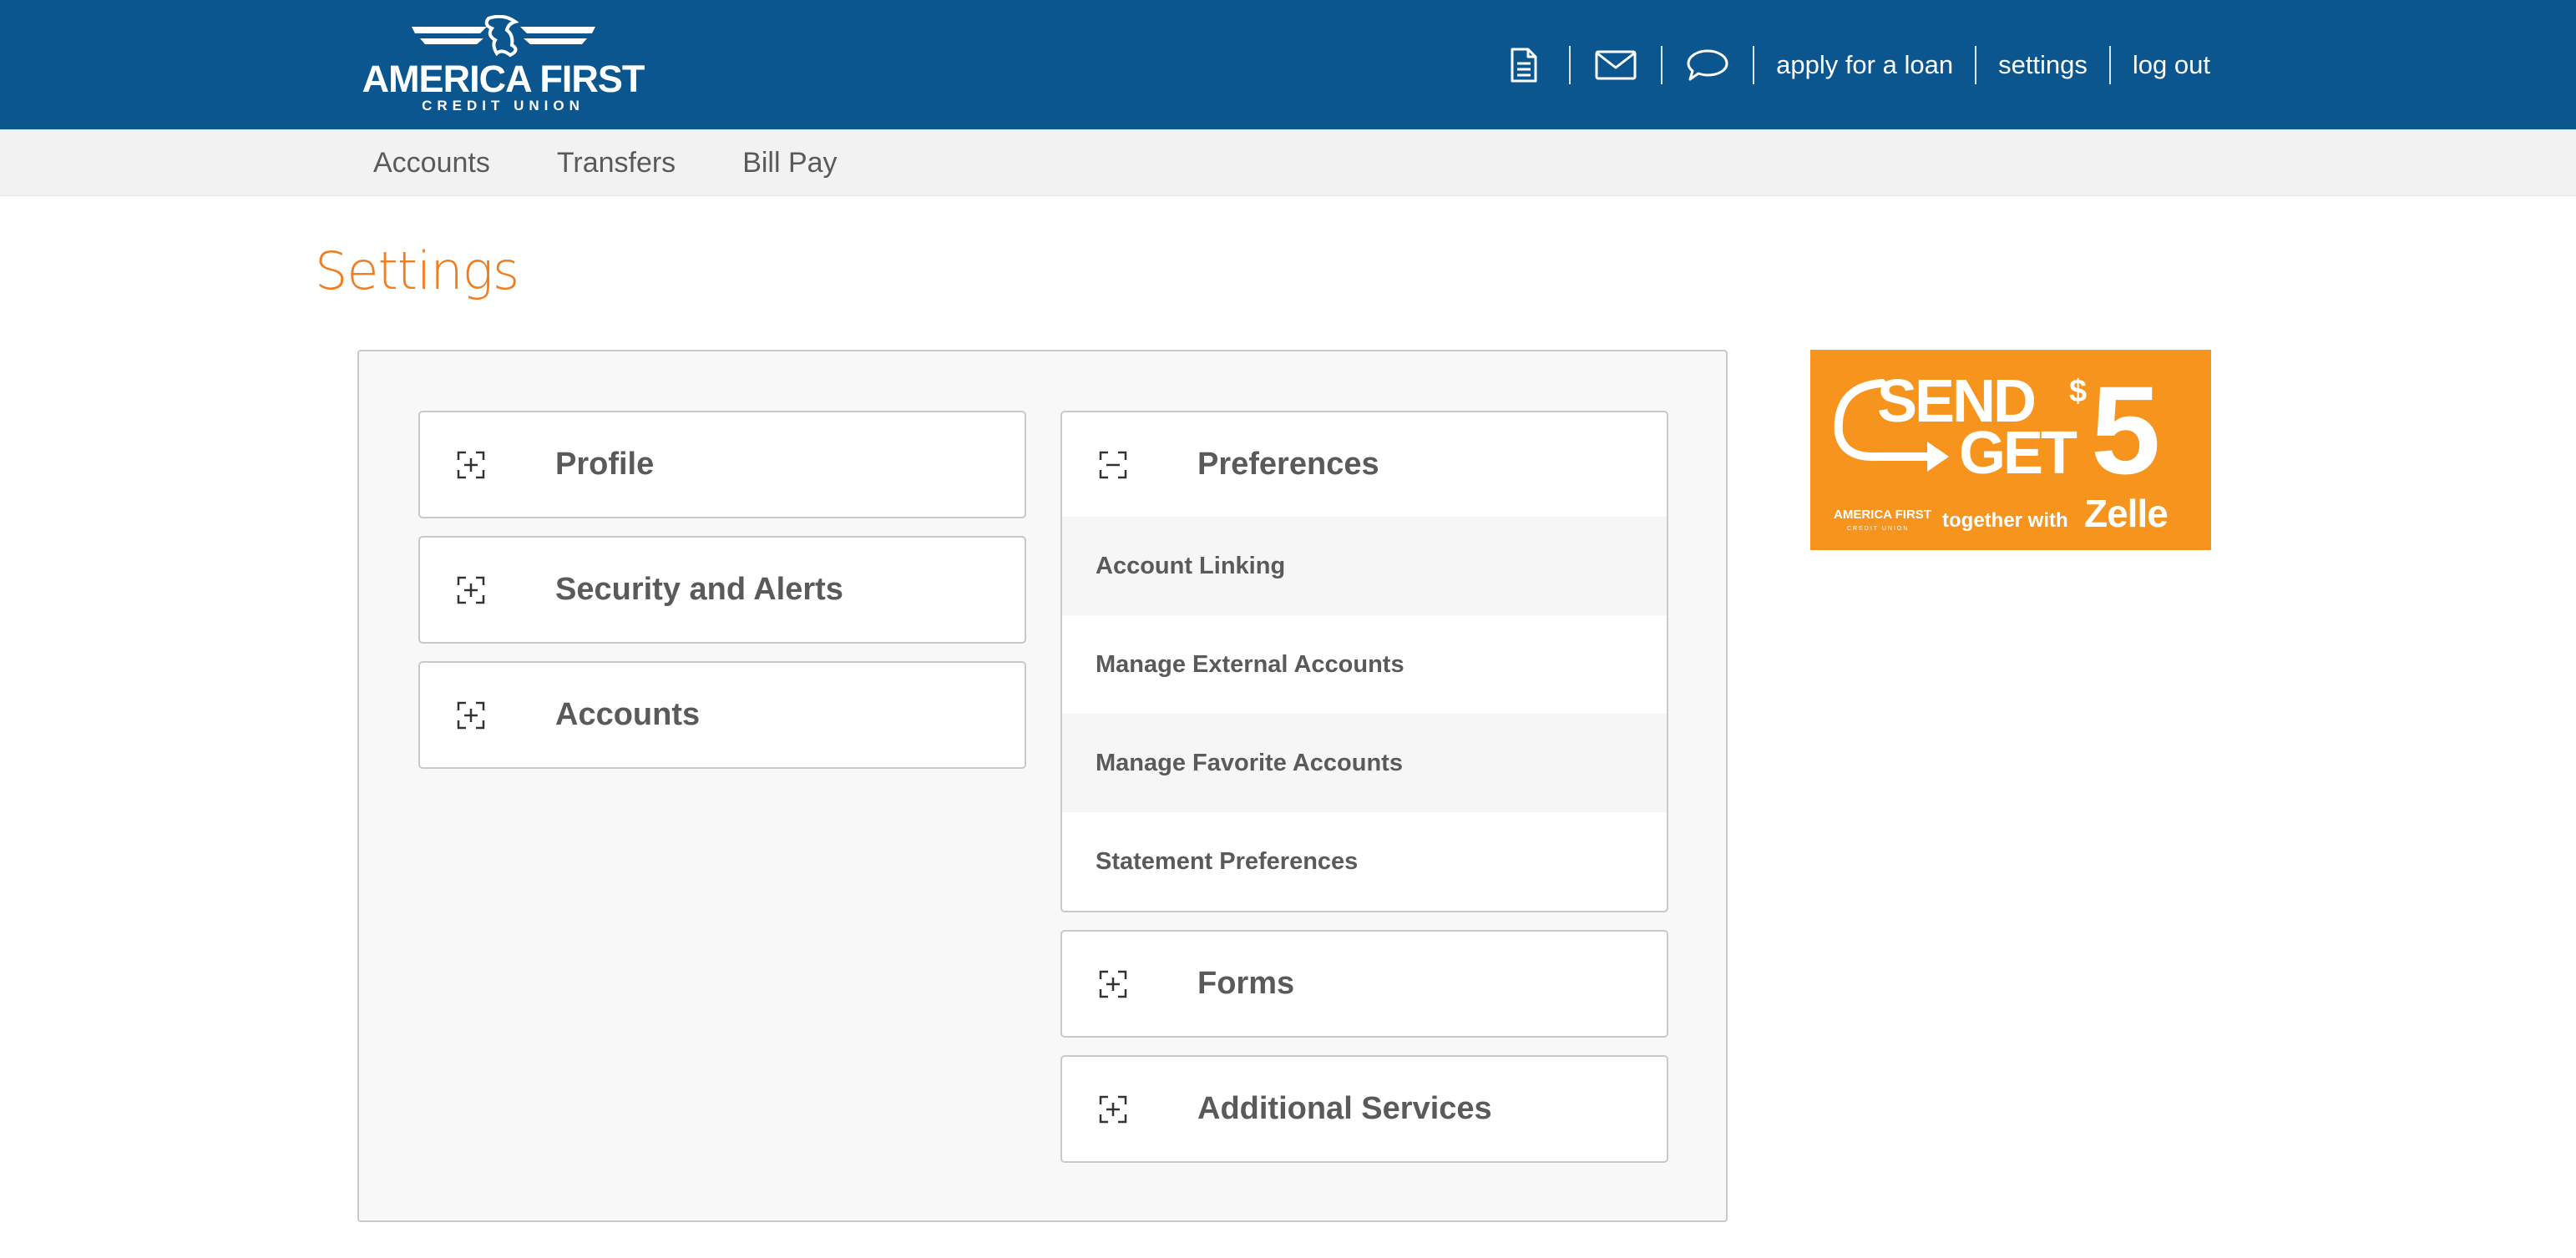 Image resolution: width=2576 pixels, height=1258 pixels. Describe the element at coordinates (2019, 453) in the screenshot. I see `ad-get-text: GET` at that location.